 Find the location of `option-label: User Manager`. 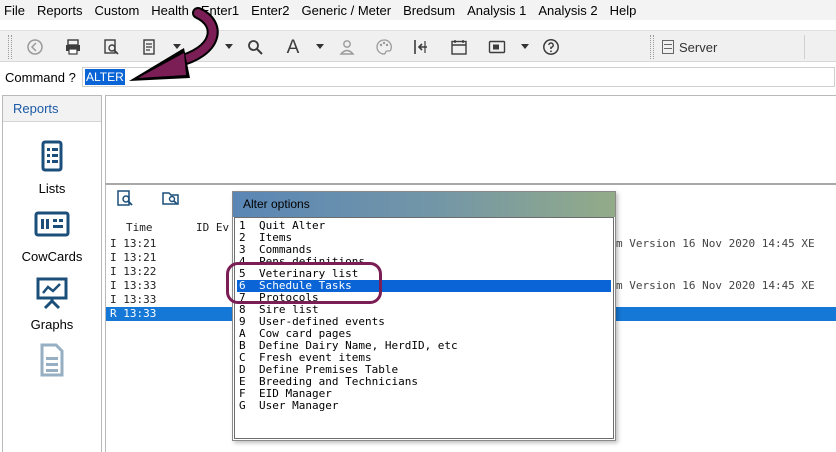

option-label: User Manager is located at coordinates (299, 405).